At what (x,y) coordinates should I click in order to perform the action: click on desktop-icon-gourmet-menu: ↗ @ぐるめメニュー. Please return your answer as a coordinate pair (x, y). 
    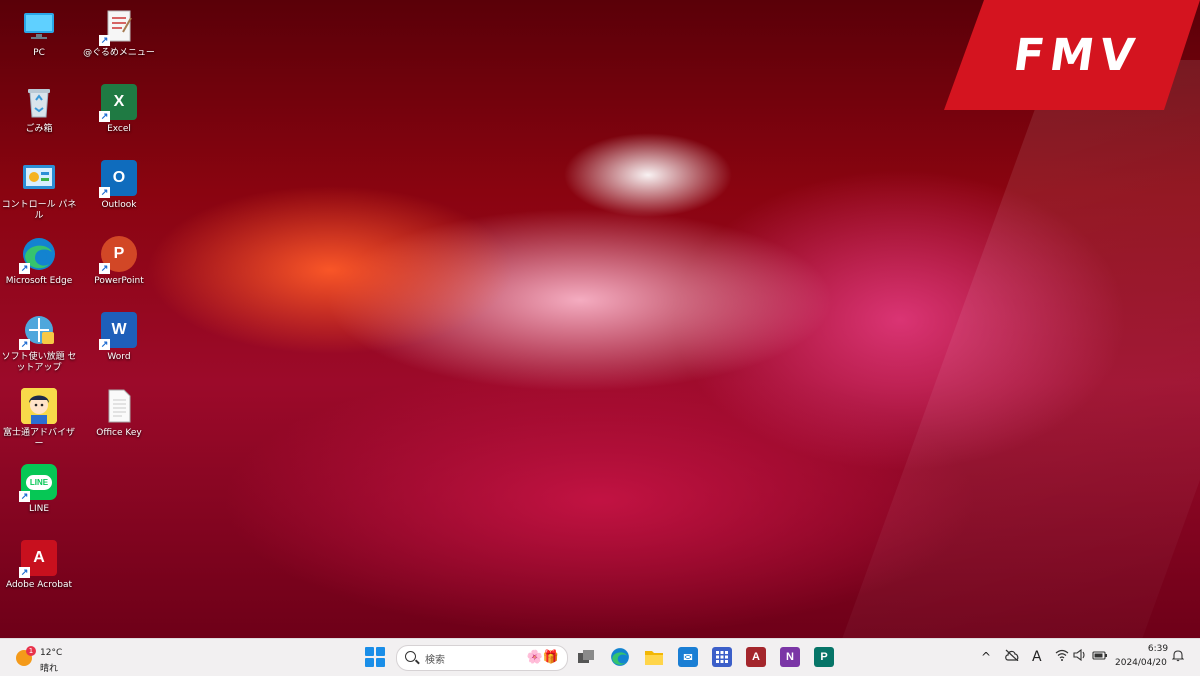
    Looking at the image, I should click on (119, 40).